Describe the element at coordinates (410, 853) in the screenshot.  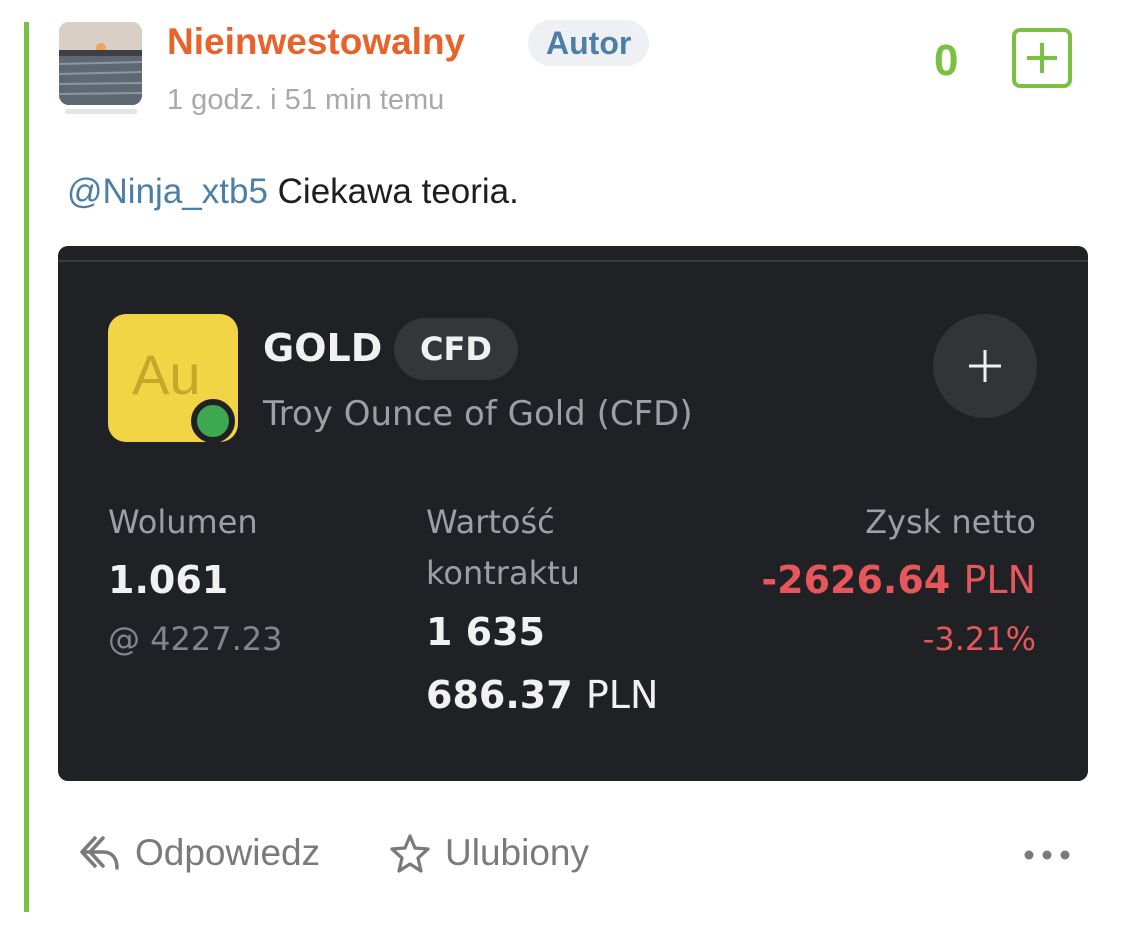
I see `star-icon` at that location.